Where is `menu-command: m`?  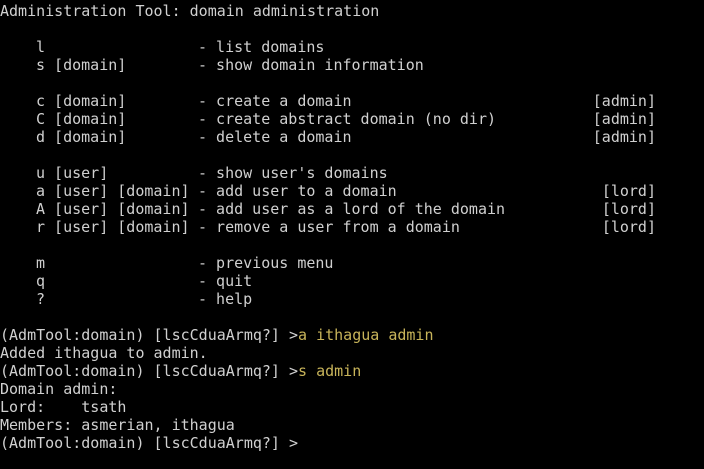
menu-command: m is located at coordinates (41, 263).